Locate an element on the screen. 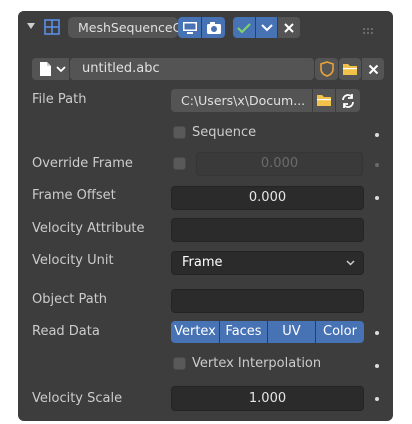  apply-button is located at coordinates (244, 27).